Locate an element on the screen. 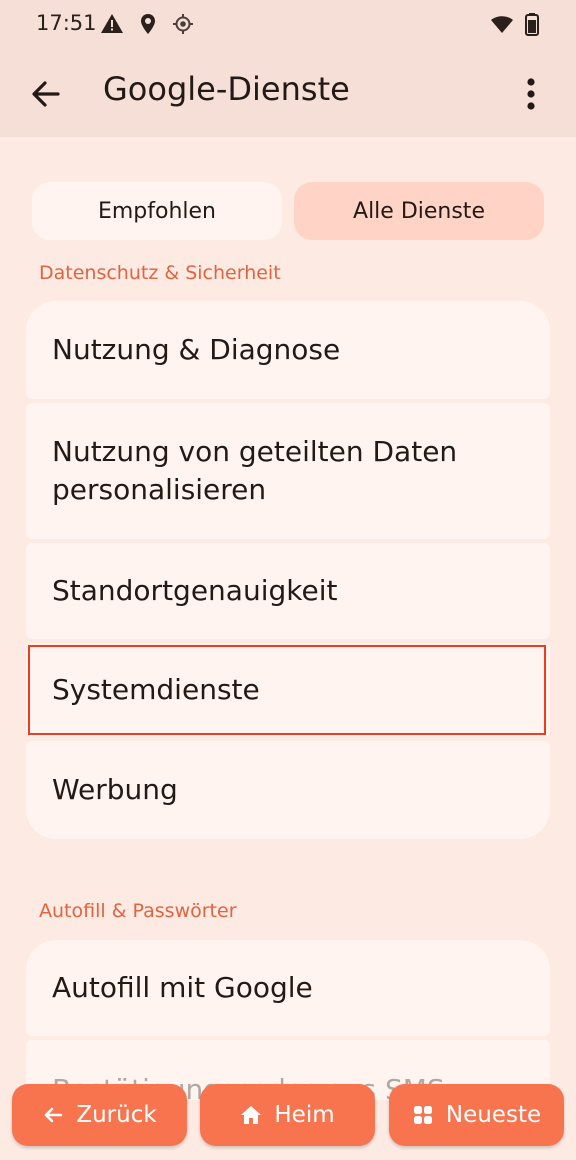 The image size is (576, 1160). location-pin-icon is located at coordinates (148, 24).